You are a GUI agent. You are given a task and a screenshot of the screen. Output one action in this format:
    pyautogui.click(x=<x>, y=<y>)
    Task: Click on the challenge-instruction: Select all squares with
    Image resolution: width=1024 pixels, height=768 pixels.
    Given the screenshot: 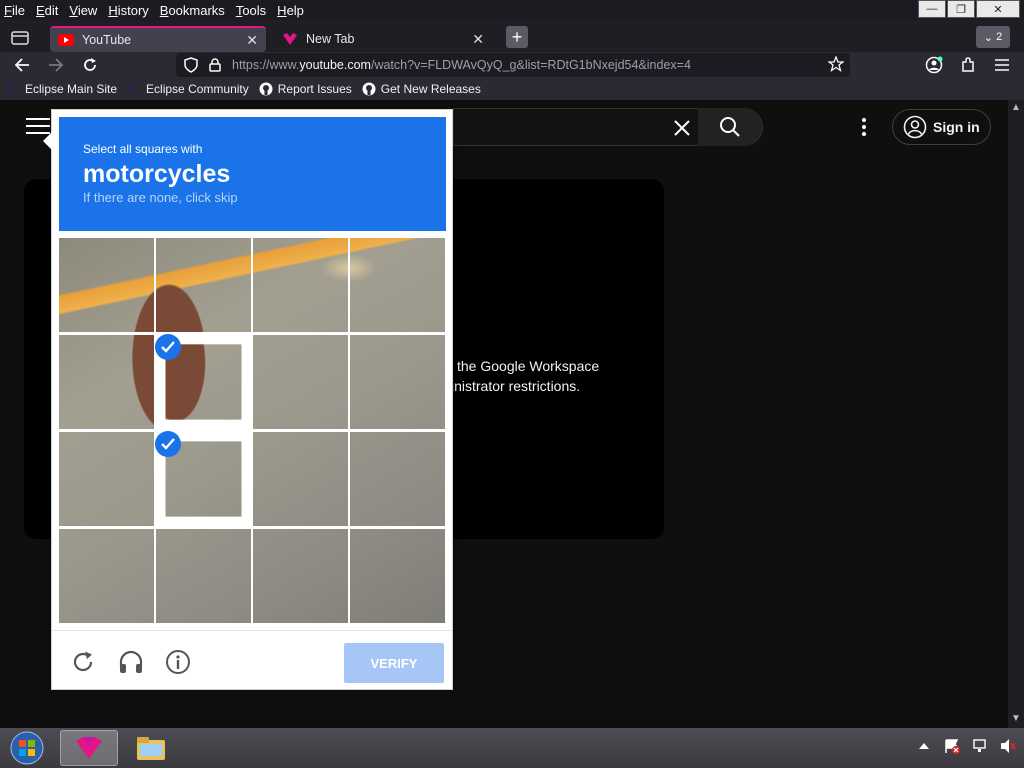 What is the action you would take?
    pyautogui.click(x=143, y=149)
    